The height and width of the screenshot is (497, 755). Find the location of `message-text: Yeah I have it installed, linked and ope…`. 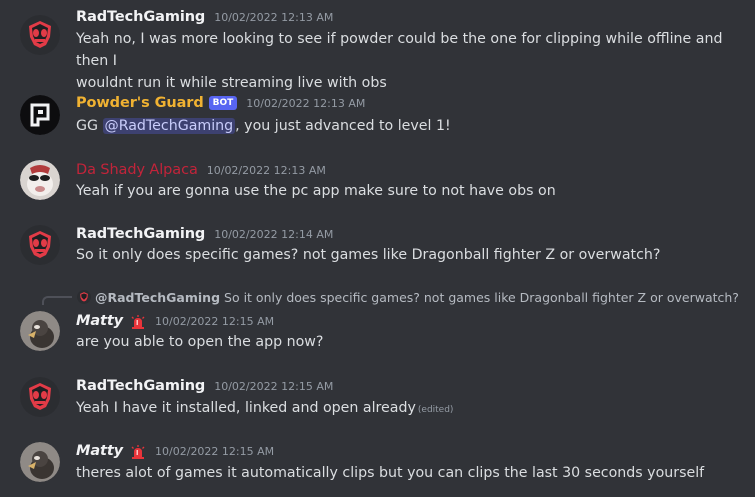

message-text: Yeah I have it installed, linked and ope… is located at coordinates (246, 408).